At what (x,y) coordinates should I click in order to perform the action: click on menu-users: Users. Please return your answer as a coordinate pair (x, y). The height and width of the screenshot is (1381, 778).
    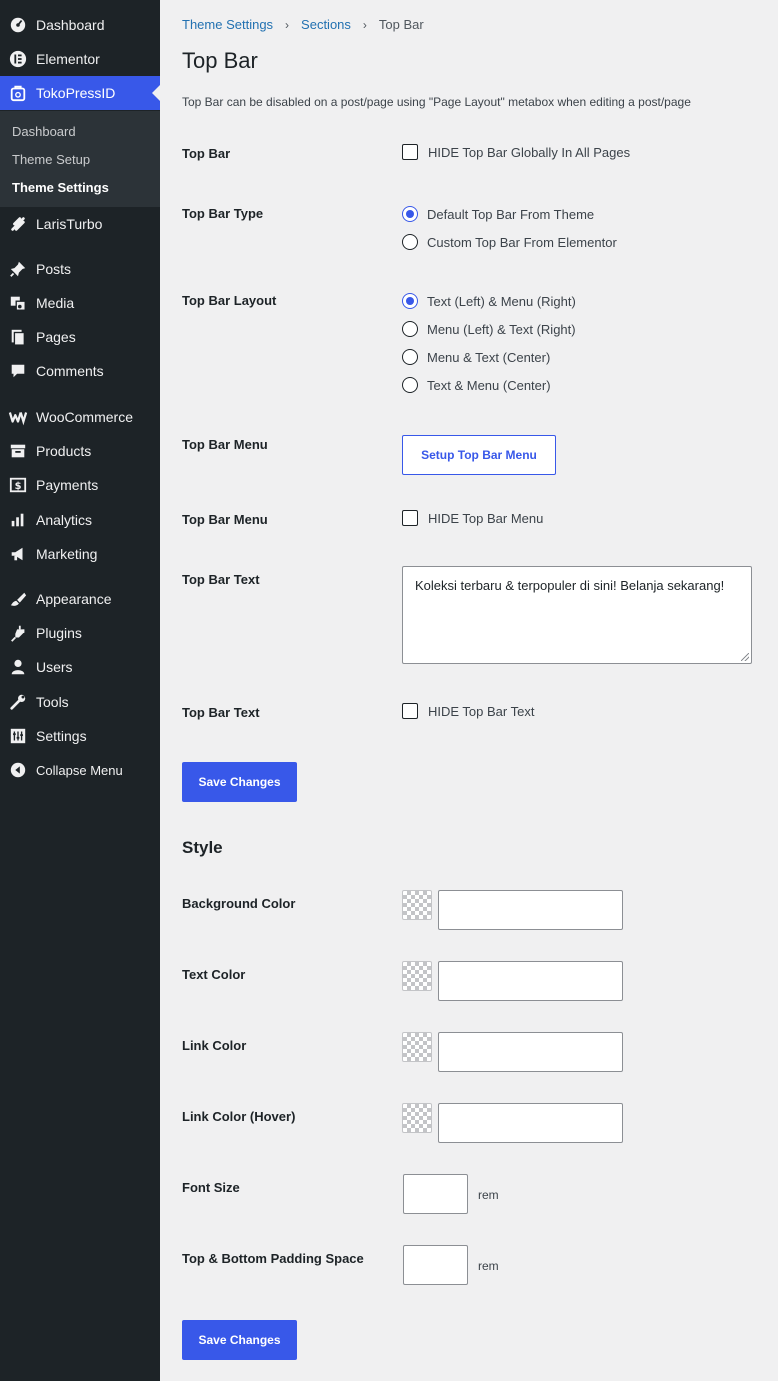
    Looking at the image, I should click on (80, 667).